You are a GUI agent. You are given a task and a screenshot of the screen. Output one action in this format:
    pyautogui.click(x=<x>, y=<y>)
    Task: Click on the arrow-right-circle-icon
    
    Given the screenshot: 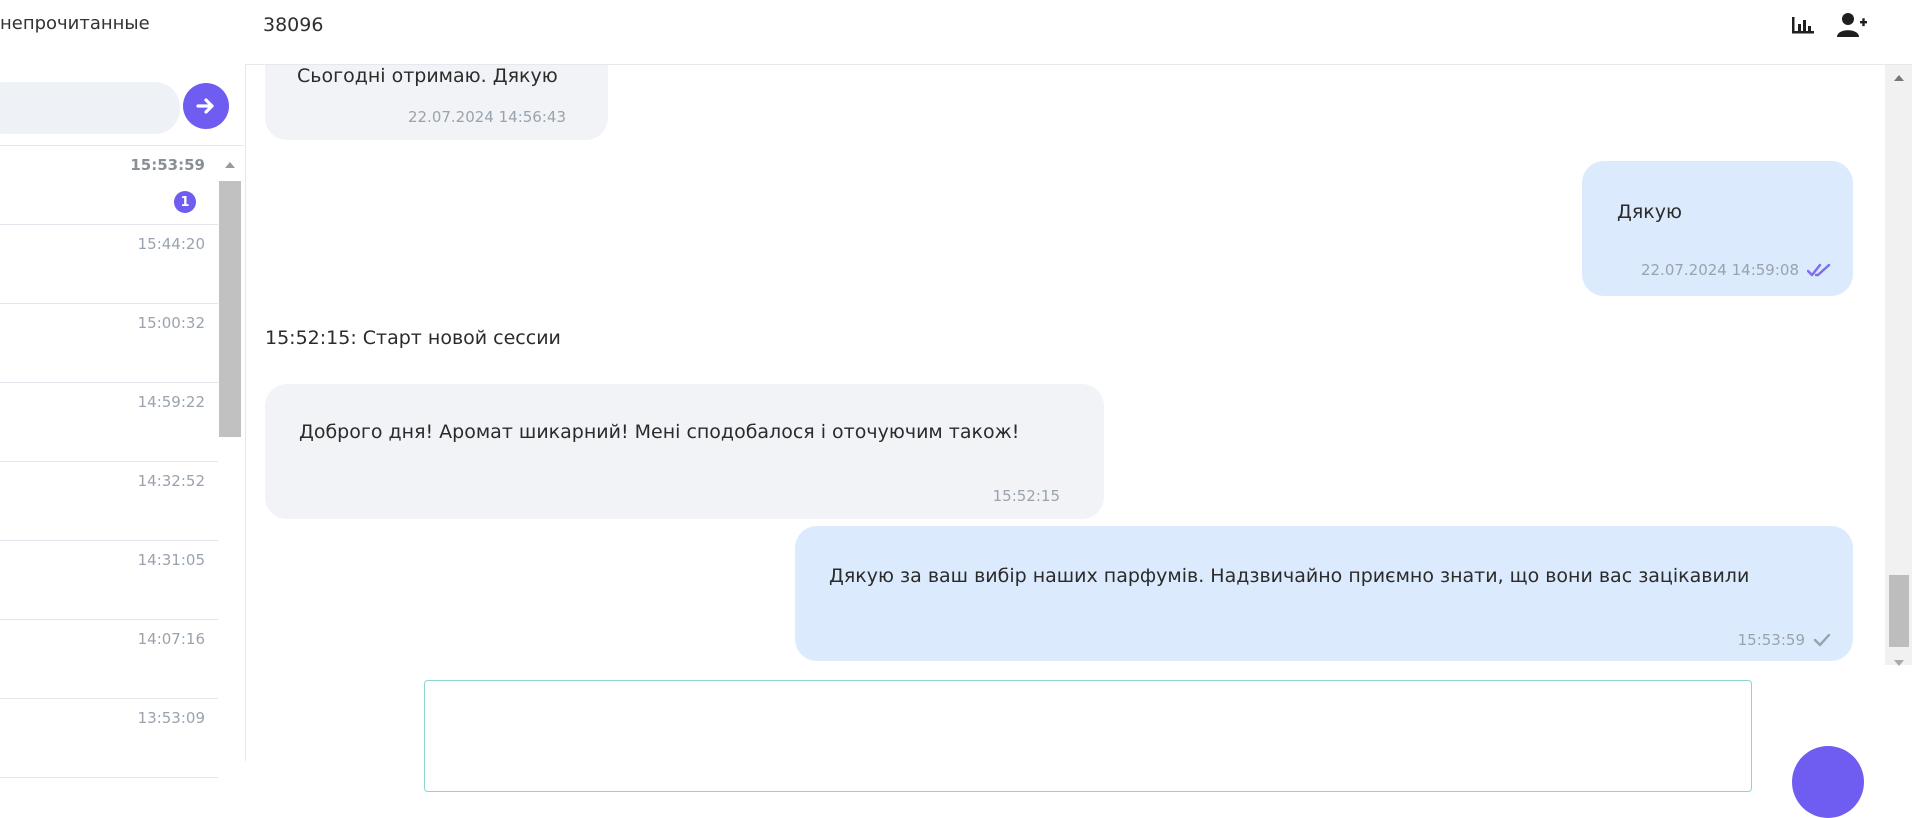 What is the action you would take?
    pyautogui.click(x=205, y=106)
    